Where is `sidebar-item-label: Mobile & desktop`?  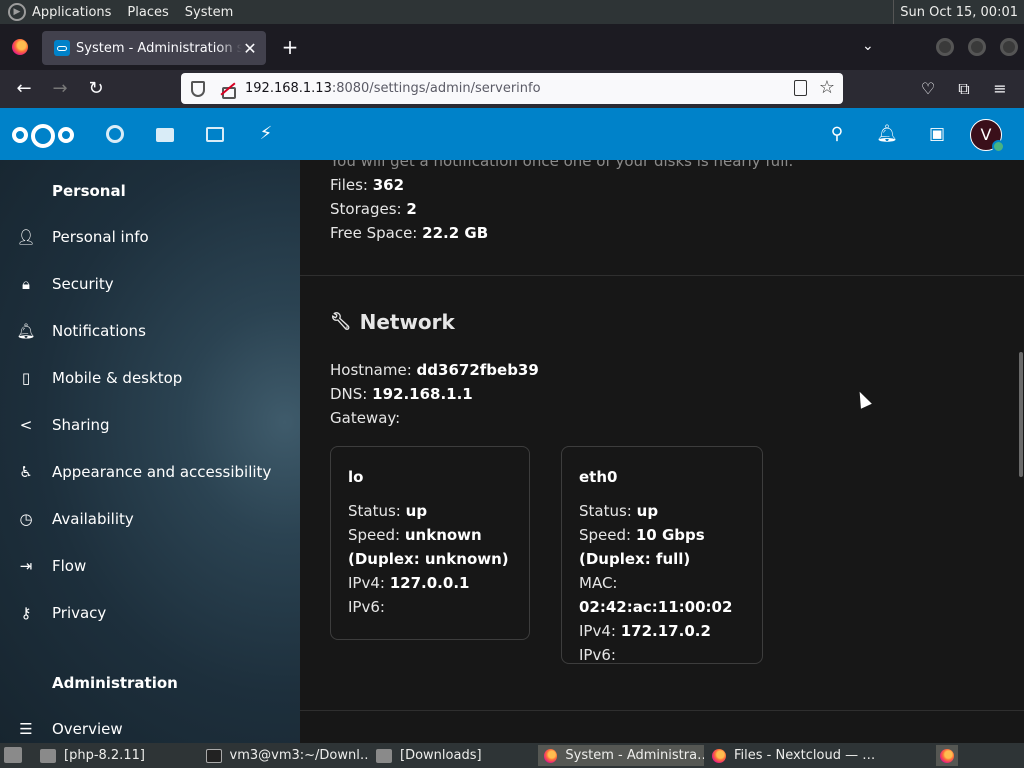 sidebar-item-label: Mobile & desktop is located at coordinates (117, 378).